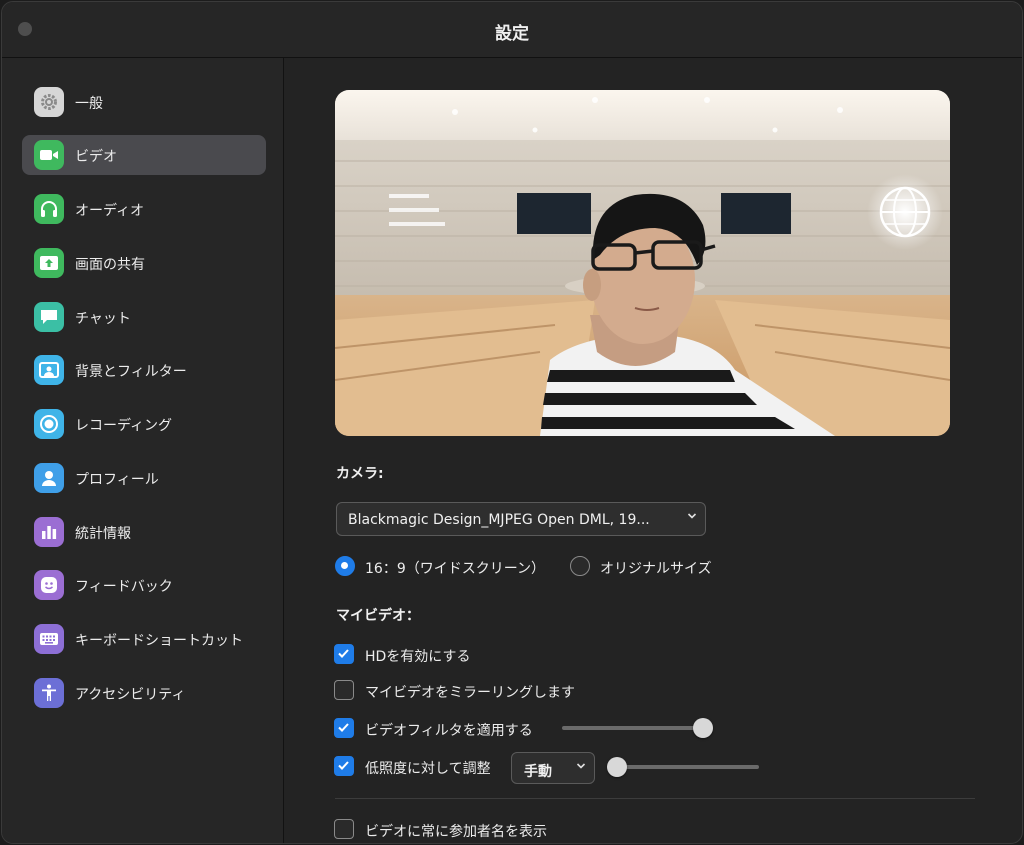 The width and height of the screenshot is (1024, 845). What do you see at coordinates (89, 104) in the screenshot?
I see `sidebar-item-label: 一般` at bounding box center [89, 104].